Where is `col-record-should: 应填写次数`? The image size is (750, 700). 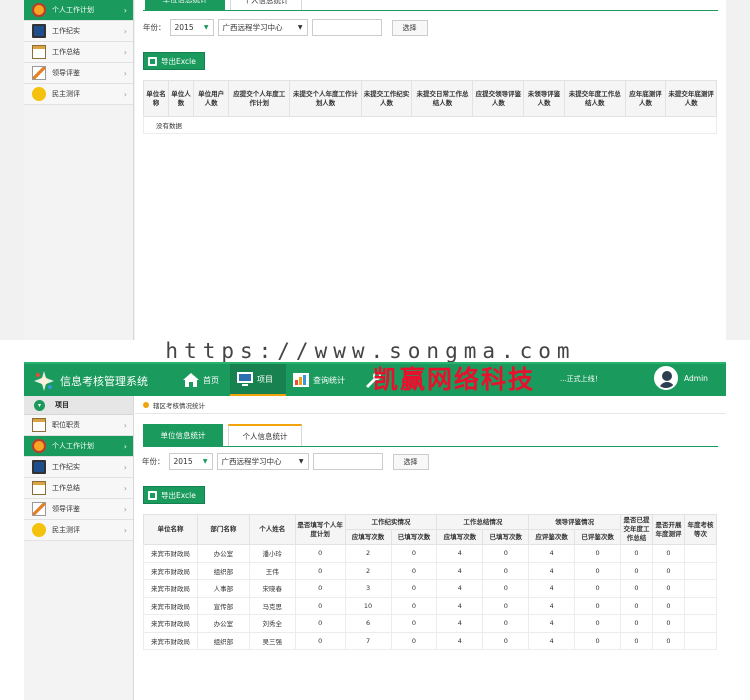 col-record-should: 应填写次数 is located at coordinates (368, 537).